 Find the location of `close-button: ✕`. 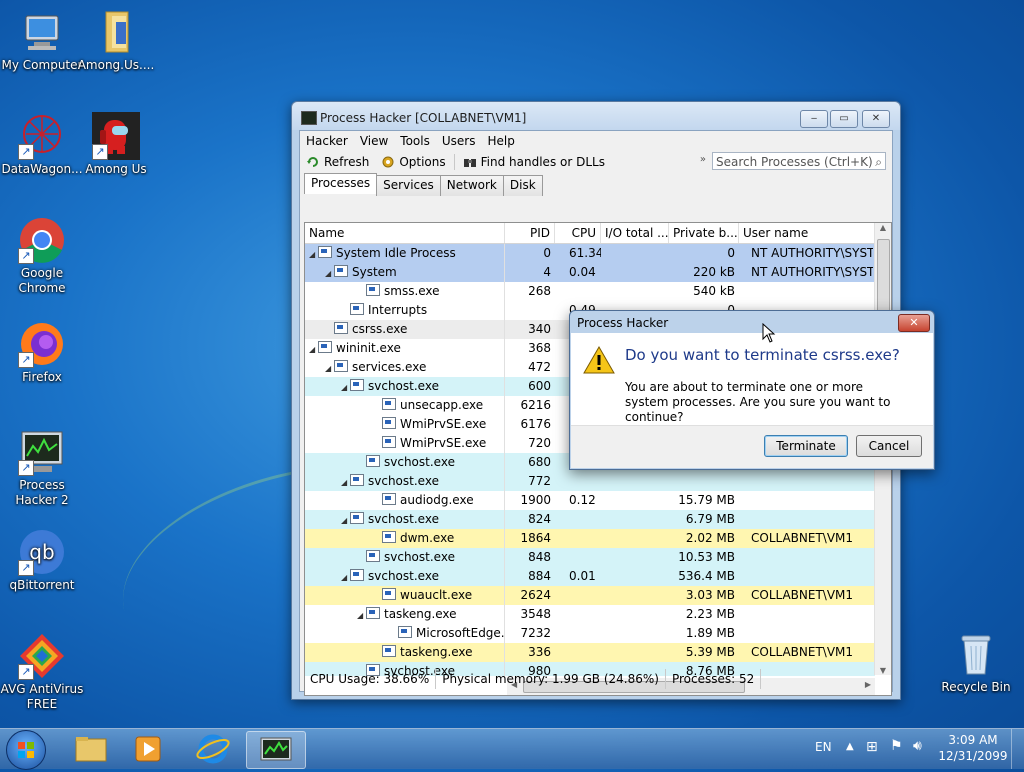

close-button: ✕ is located at coordinates (876, 119).